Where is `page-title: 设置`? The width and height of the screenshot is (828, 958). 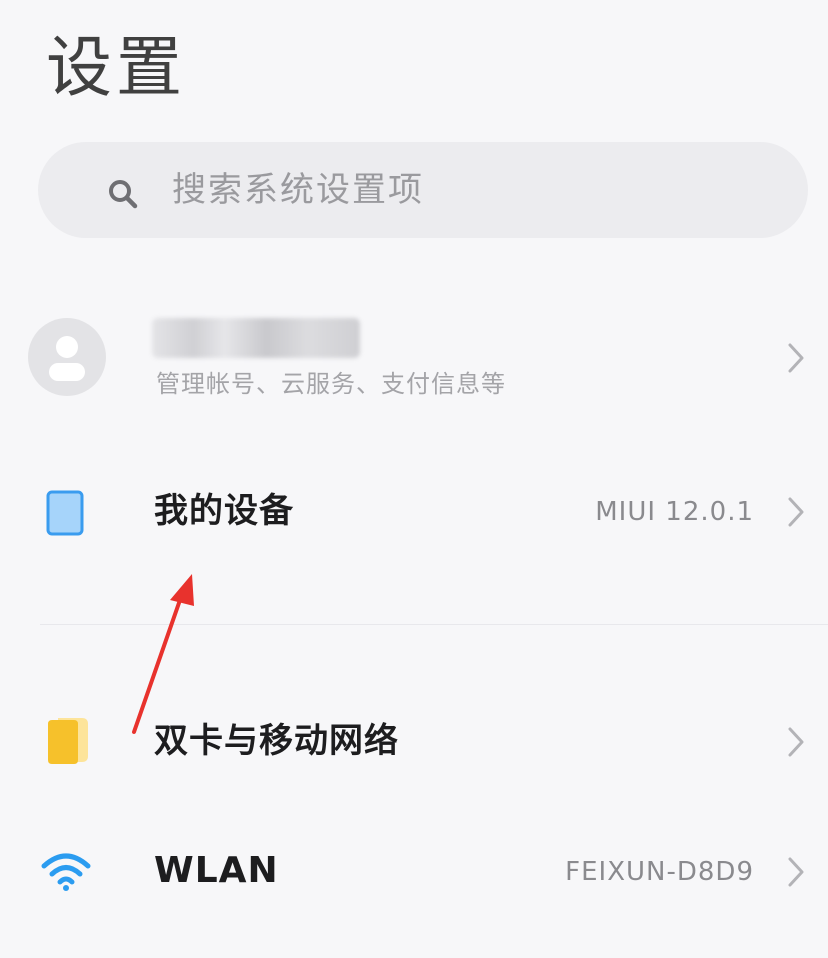 page-title: 设置 is located at coordinates (116, 67).